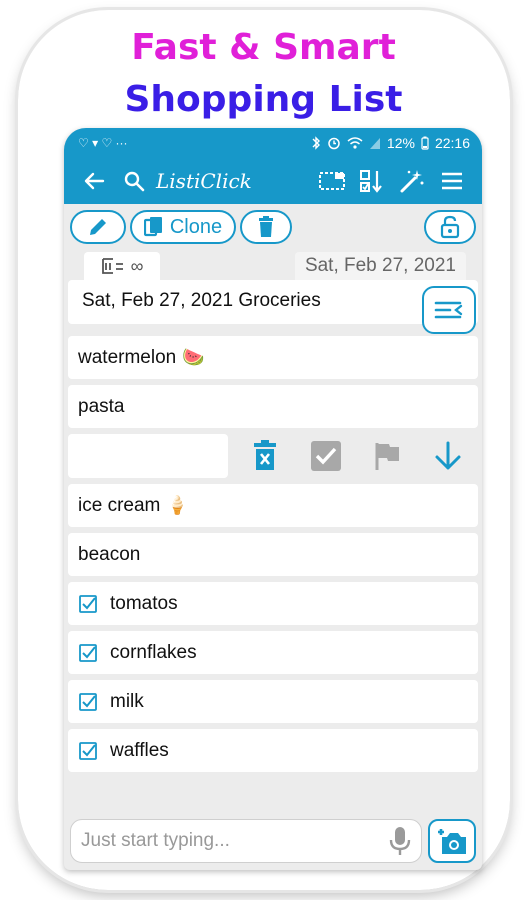  I want to click on notification-icons: ♡ ▾ ♡ ···, so click(103, 143).